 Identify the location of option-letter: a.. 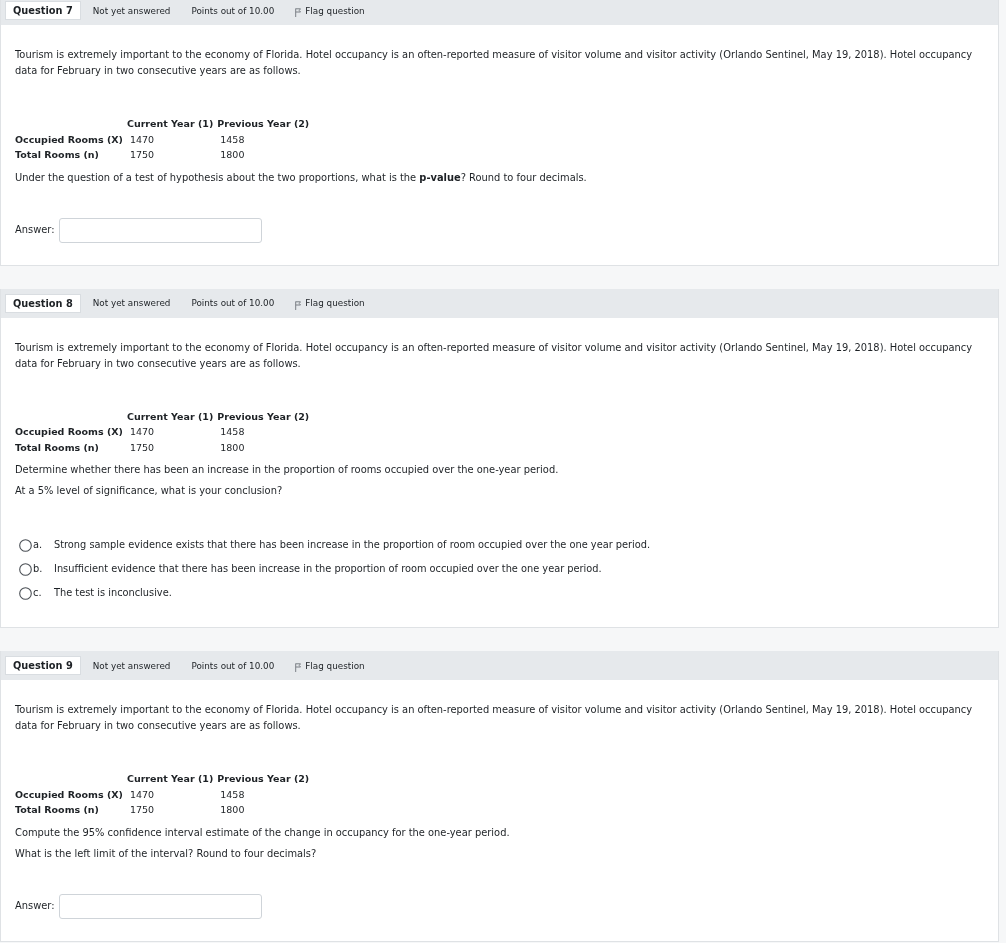
(38, 545).